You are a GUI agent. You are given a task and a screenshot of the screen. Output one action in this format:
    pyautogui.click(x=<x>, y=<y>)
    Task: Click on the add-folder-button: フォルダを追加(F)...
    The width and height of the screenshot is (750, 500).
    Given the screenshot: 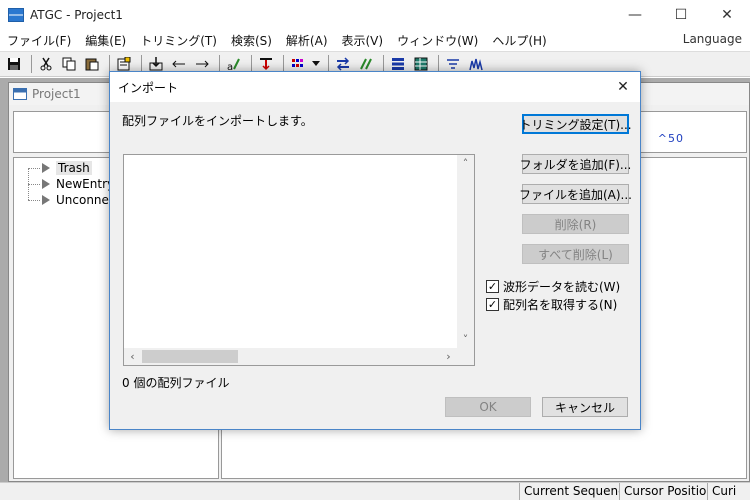 What is the action you would take?
    pyautogui.click(x=575, y=164)
    